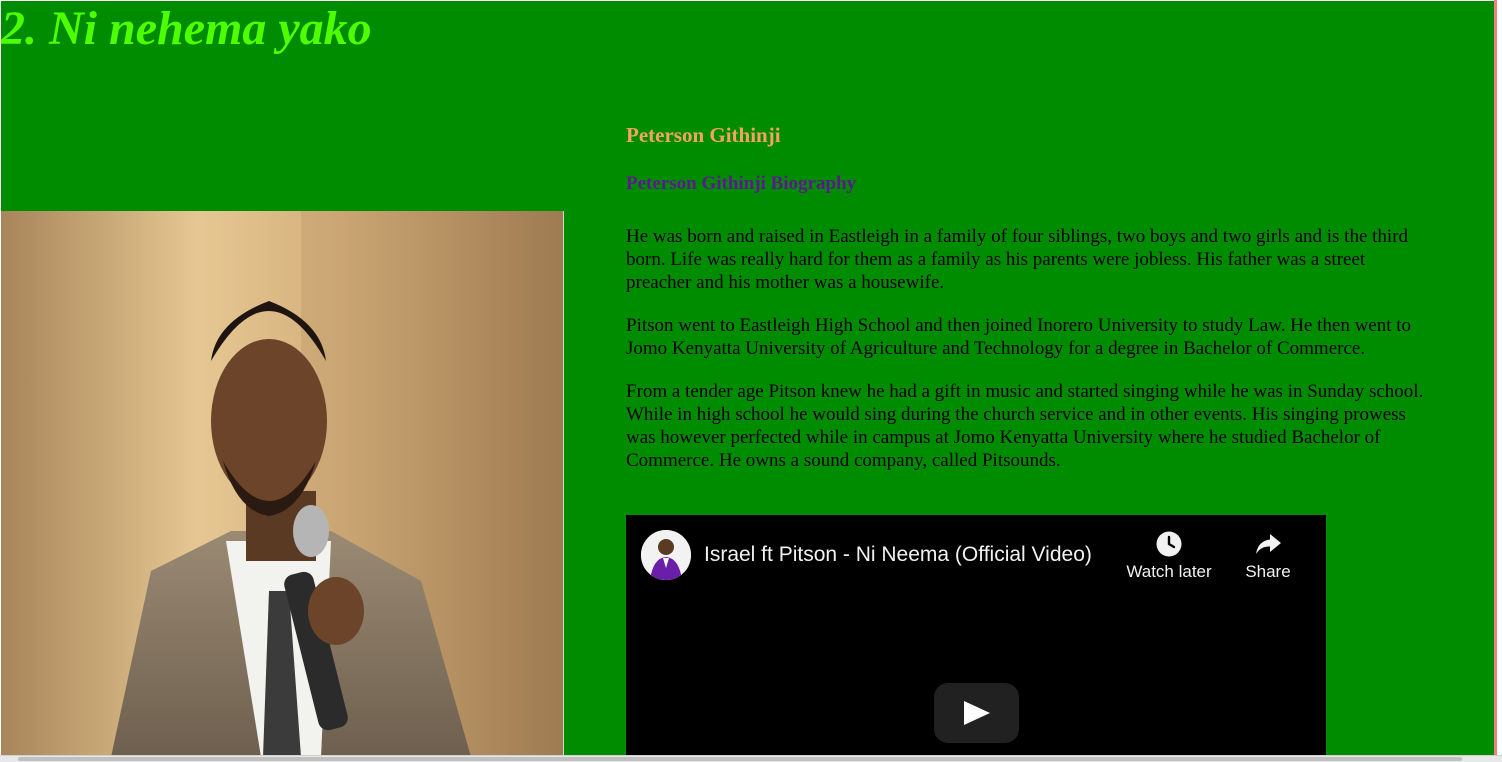  Describe the element at coordinates (741, 183) in the screenshot. I see `biography-heading: Peterson Githinji Biography` at that location.